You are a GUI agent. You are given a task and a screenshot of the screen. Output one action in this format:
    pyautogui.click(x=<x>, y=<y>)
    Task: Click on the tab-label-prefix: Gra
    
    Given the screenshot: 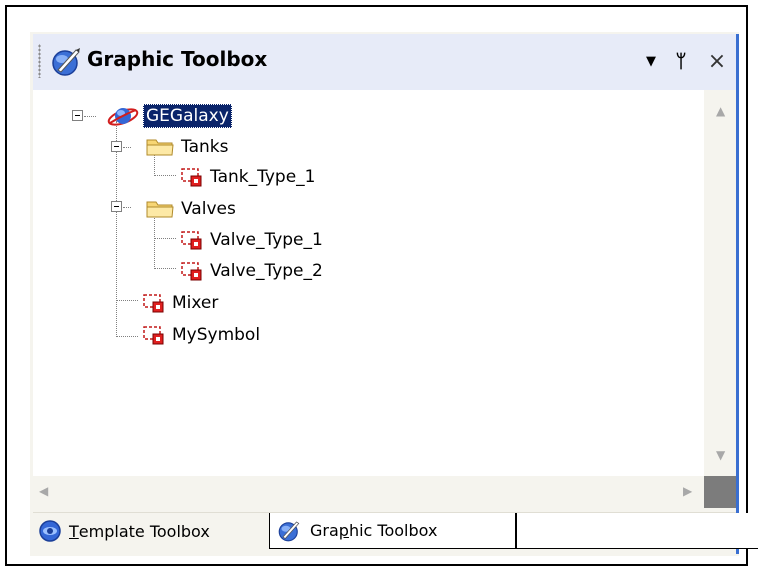 What is the action you would take?
    pyautogui.click(x=324, y=530)
    